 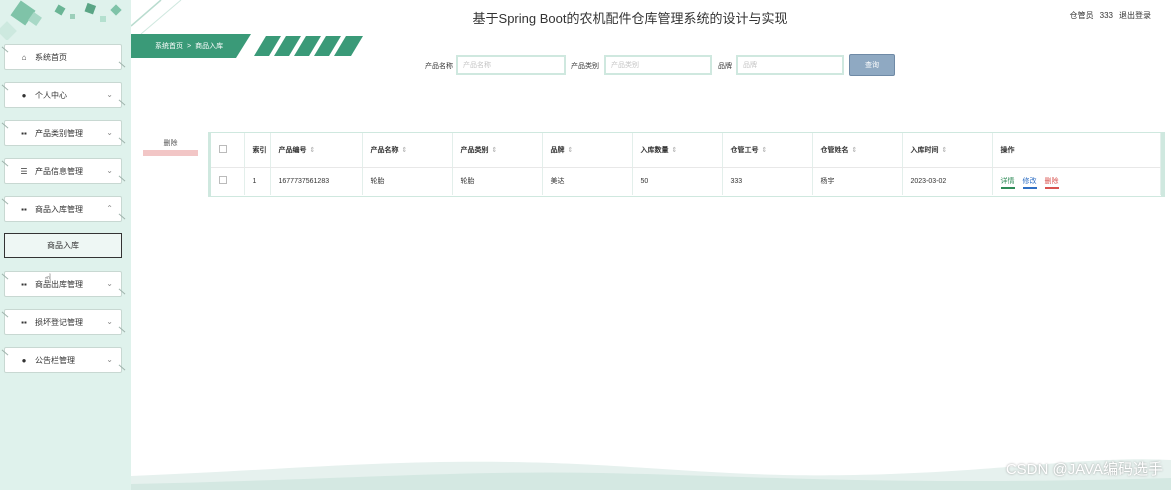 What do you see at coordinates (407, 181) in the screenshot?
I see `cell-product-name: 轮胎` at bounding box center [407, 181].